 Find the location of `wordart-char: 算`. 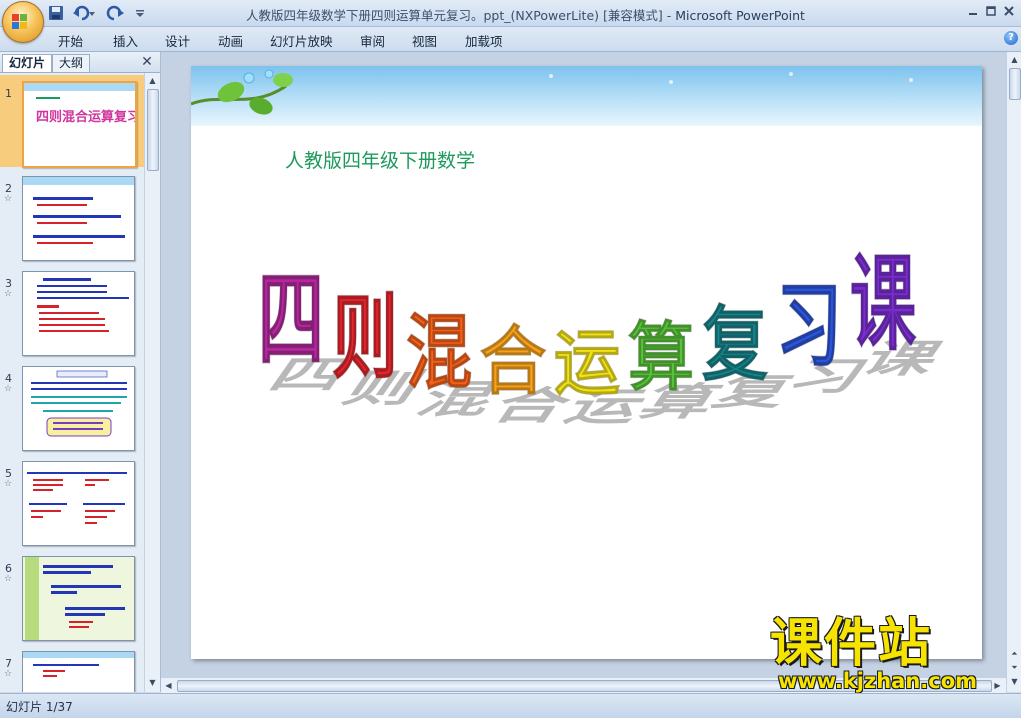

wordart-char: 算 is located at coordinates (661, 357).